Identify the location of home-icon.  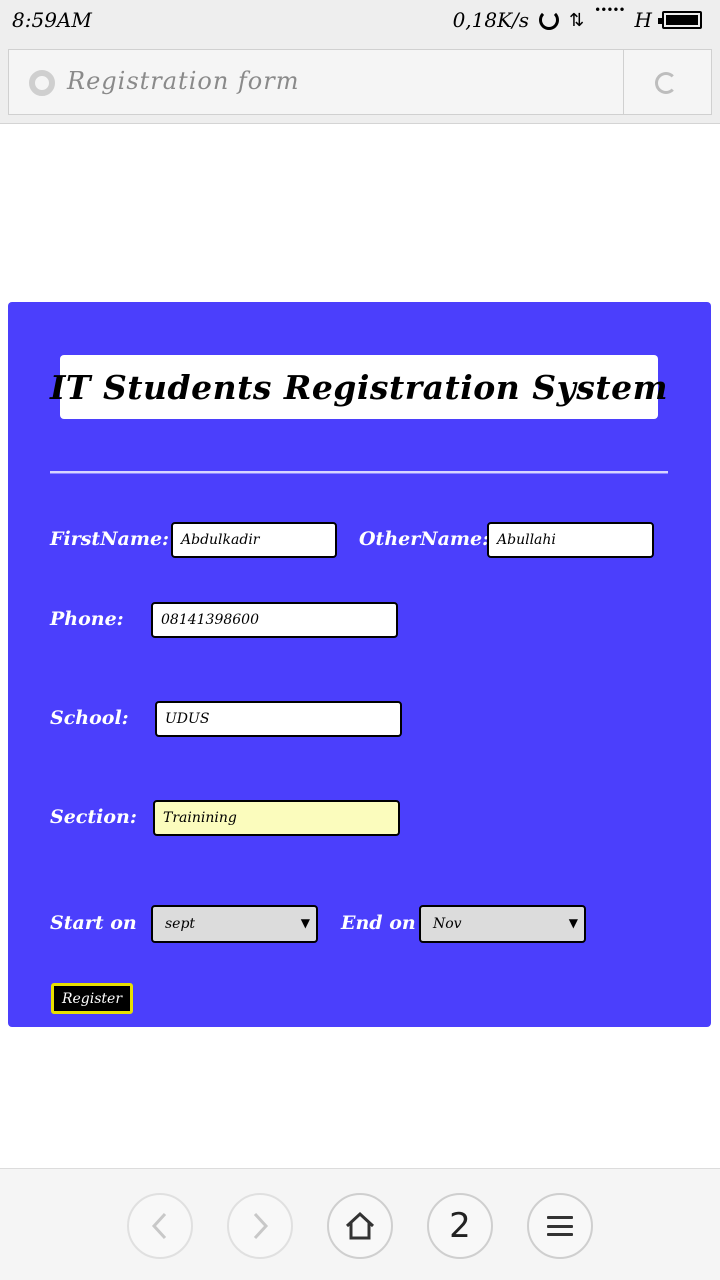
(360, 1225).